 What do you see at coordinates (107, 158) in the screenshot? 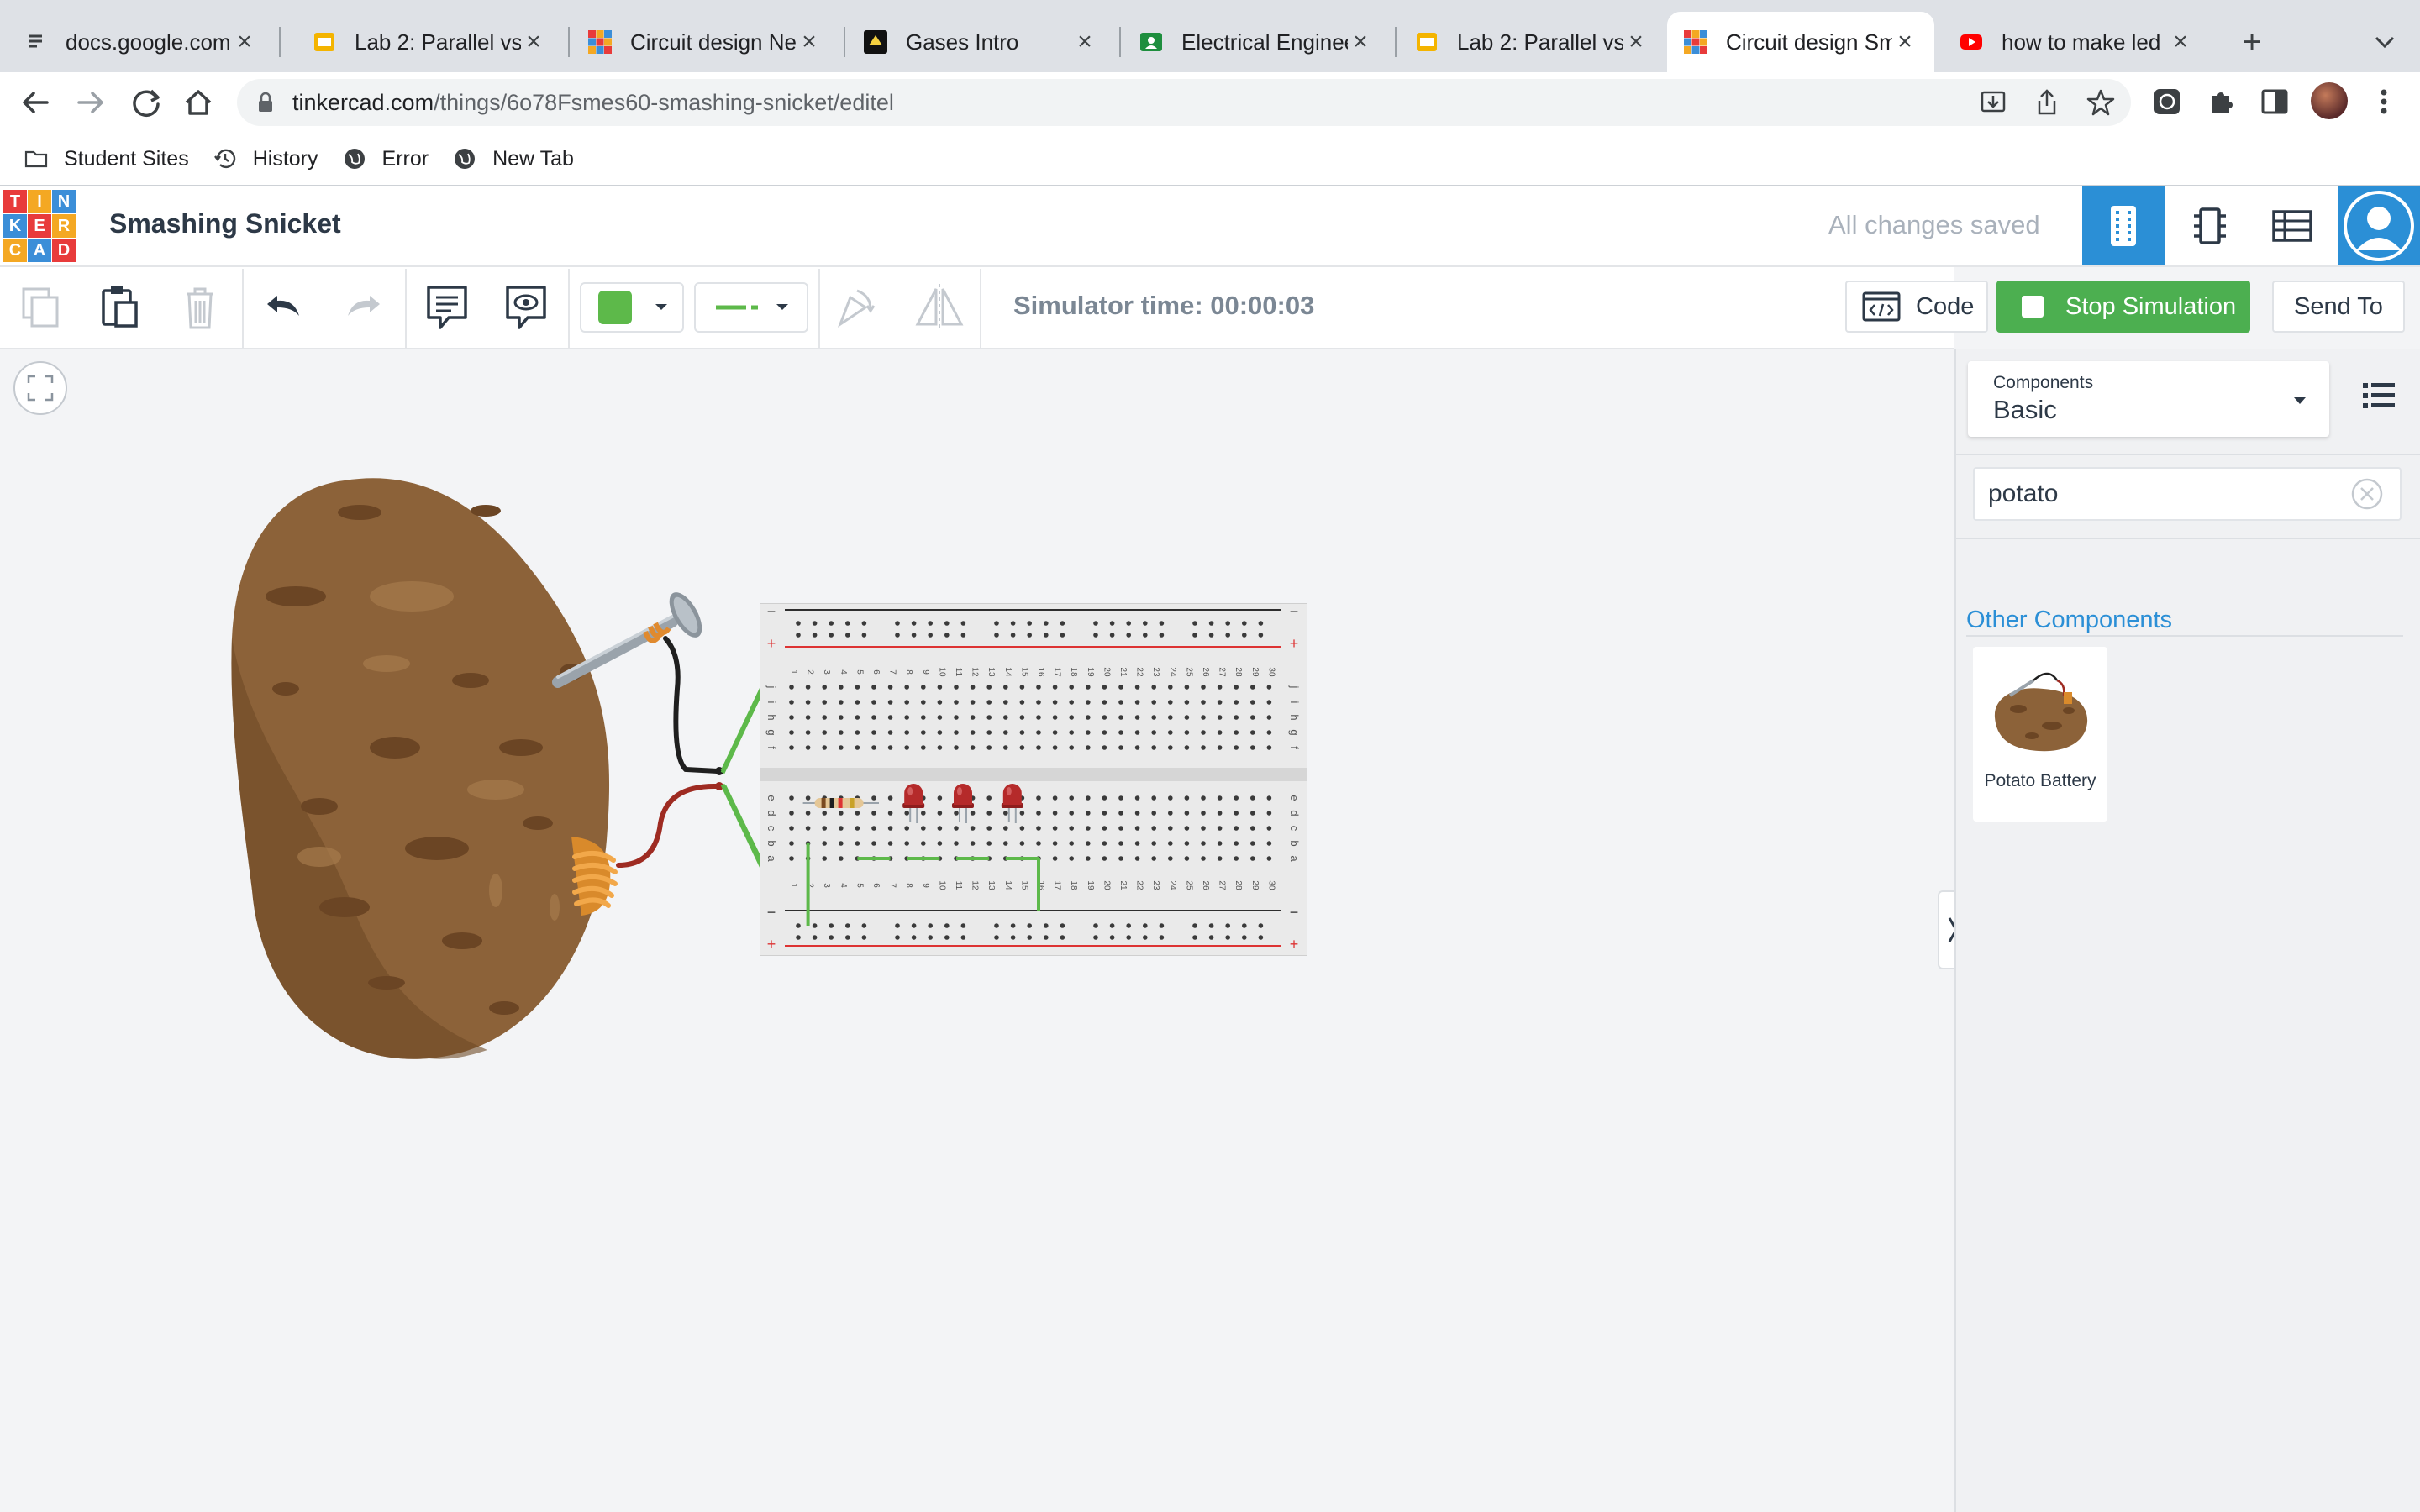
I see `bookmark-student-sites: Student Sites` at bounding box center [107, 158].